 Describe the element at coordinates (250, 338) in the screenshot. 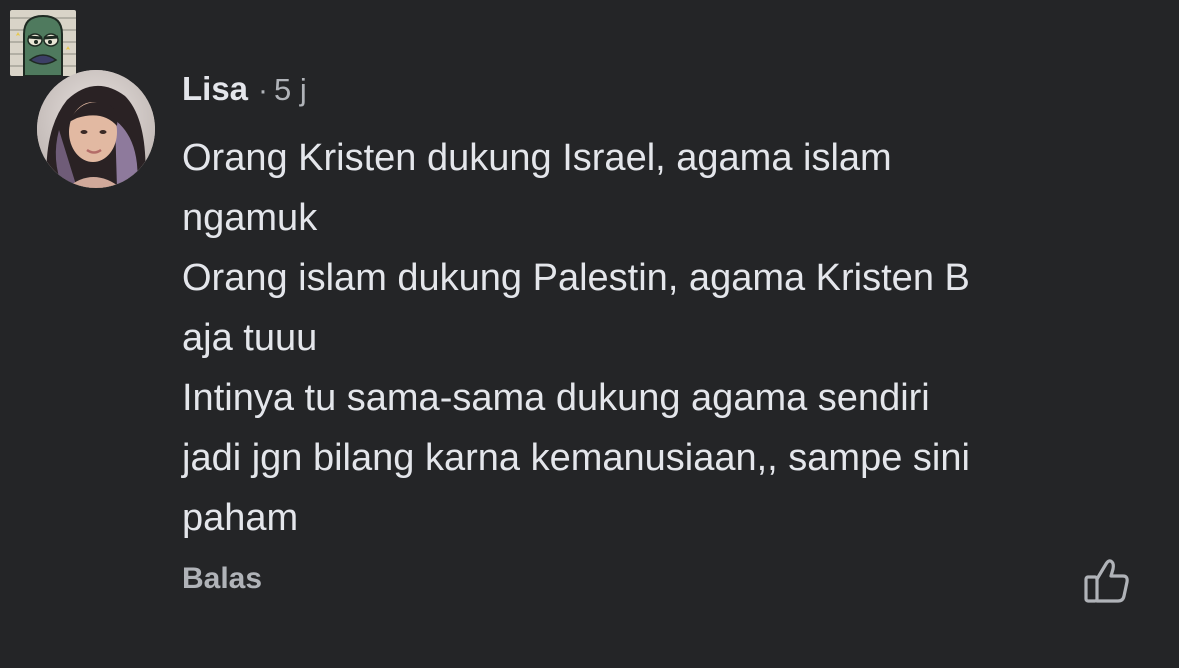

I see `comment-line: aja tuuu` at that location.